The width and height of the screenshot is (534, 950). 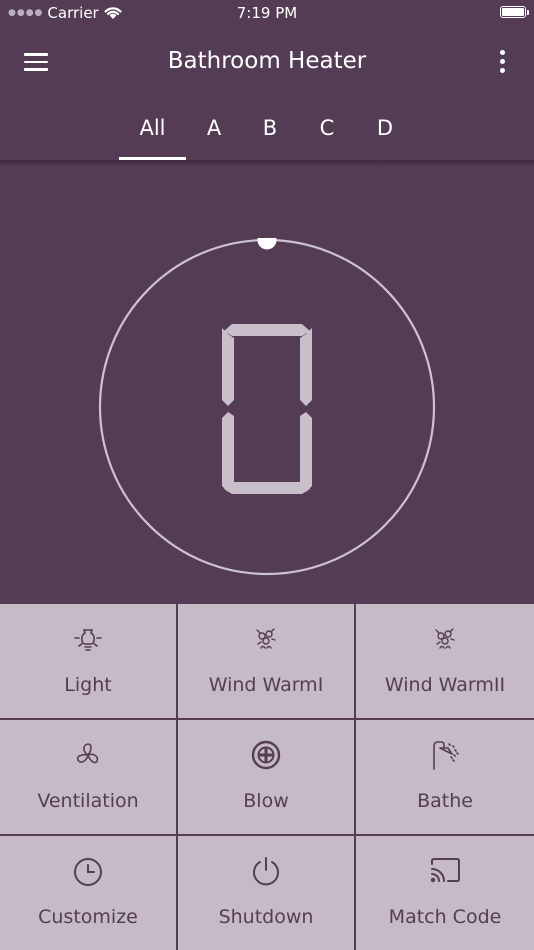 I want to click on more-options-icon, so click(x=502, y=63).